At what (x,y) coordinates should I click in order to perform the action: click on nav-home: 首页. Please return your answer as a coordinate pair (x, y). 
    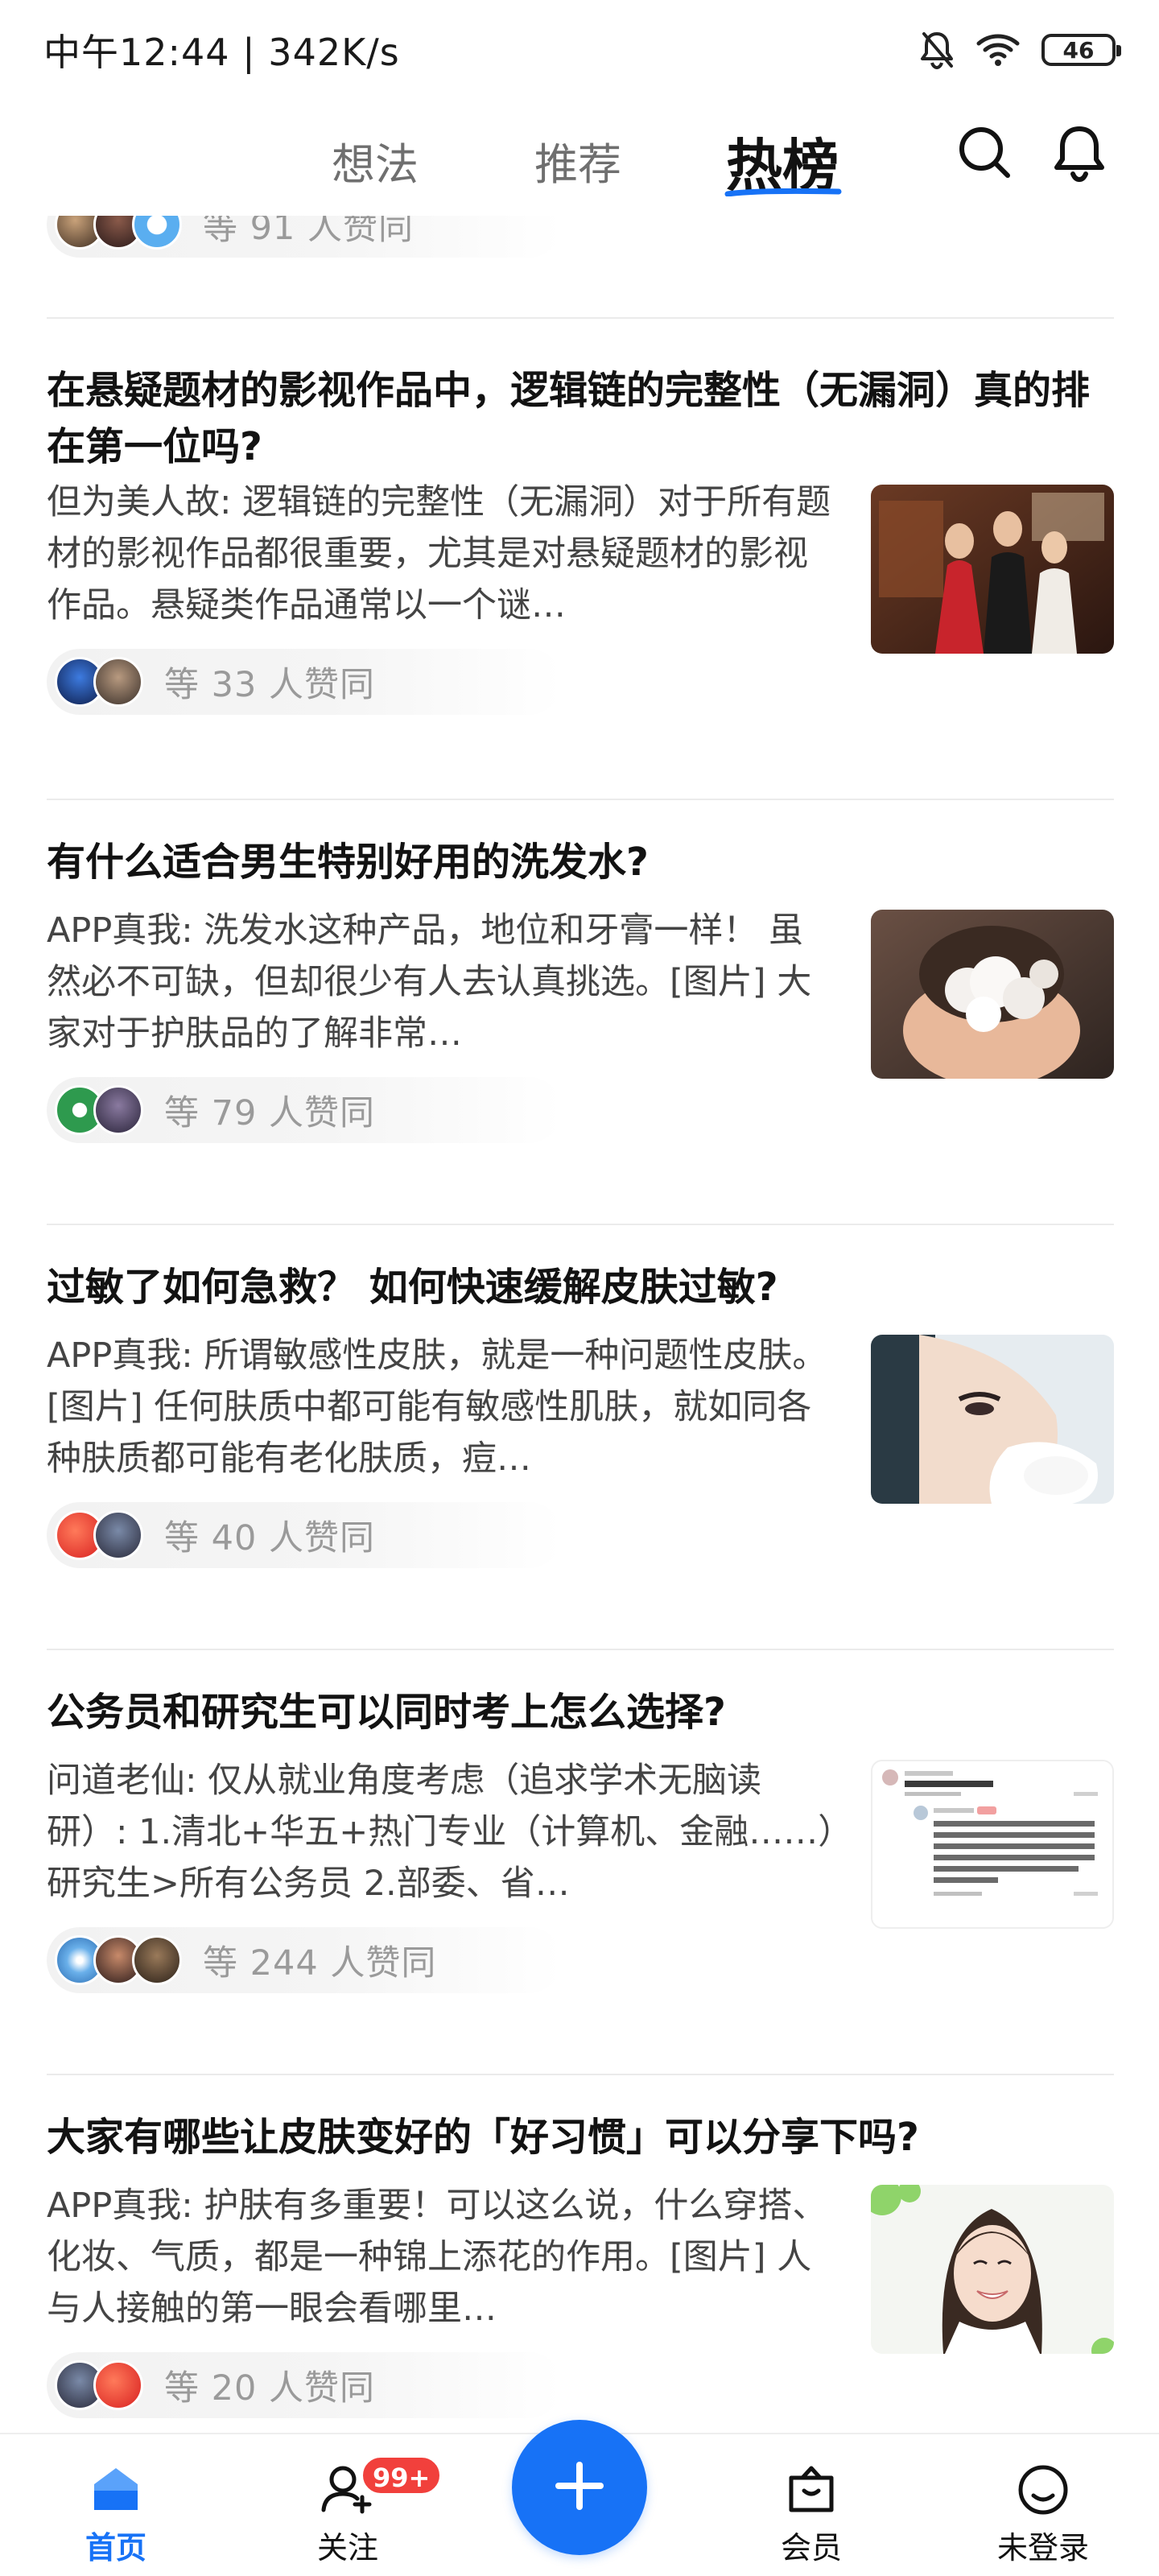
    Looking at the image, I should click on (115, 2505).